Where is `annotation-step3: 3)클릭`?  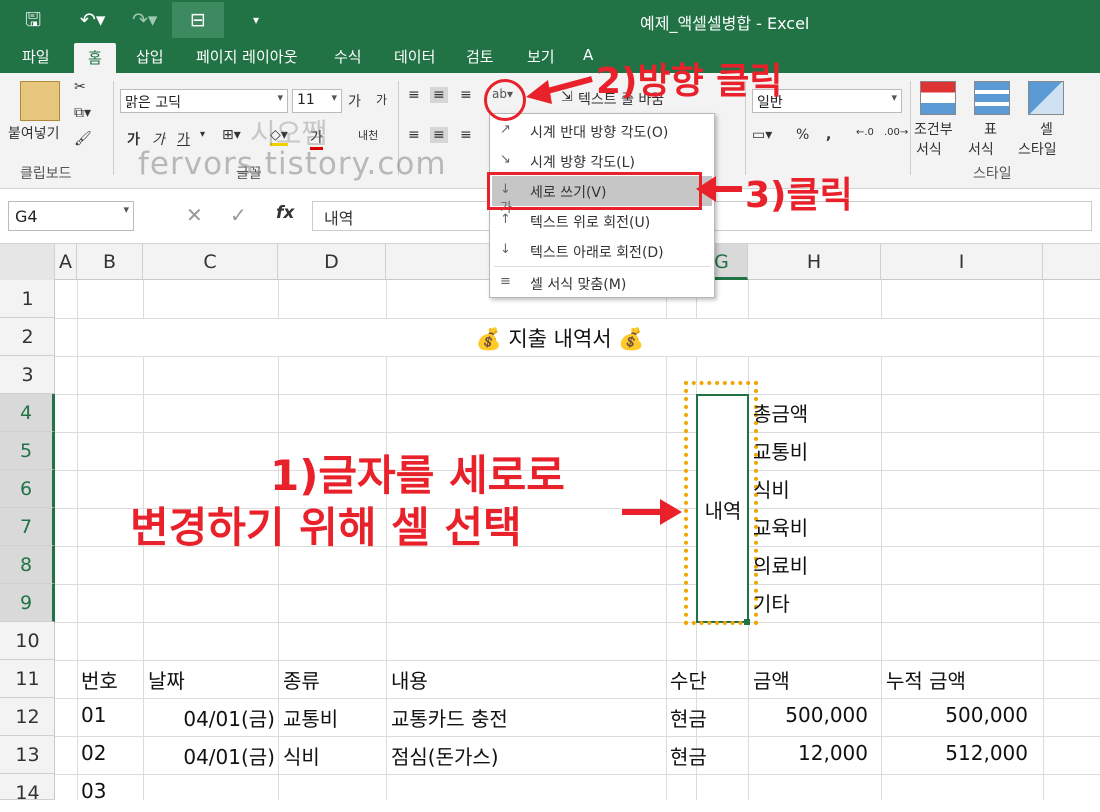
annotation-step3: 3)클릭 is located at coordinates (799, 195).